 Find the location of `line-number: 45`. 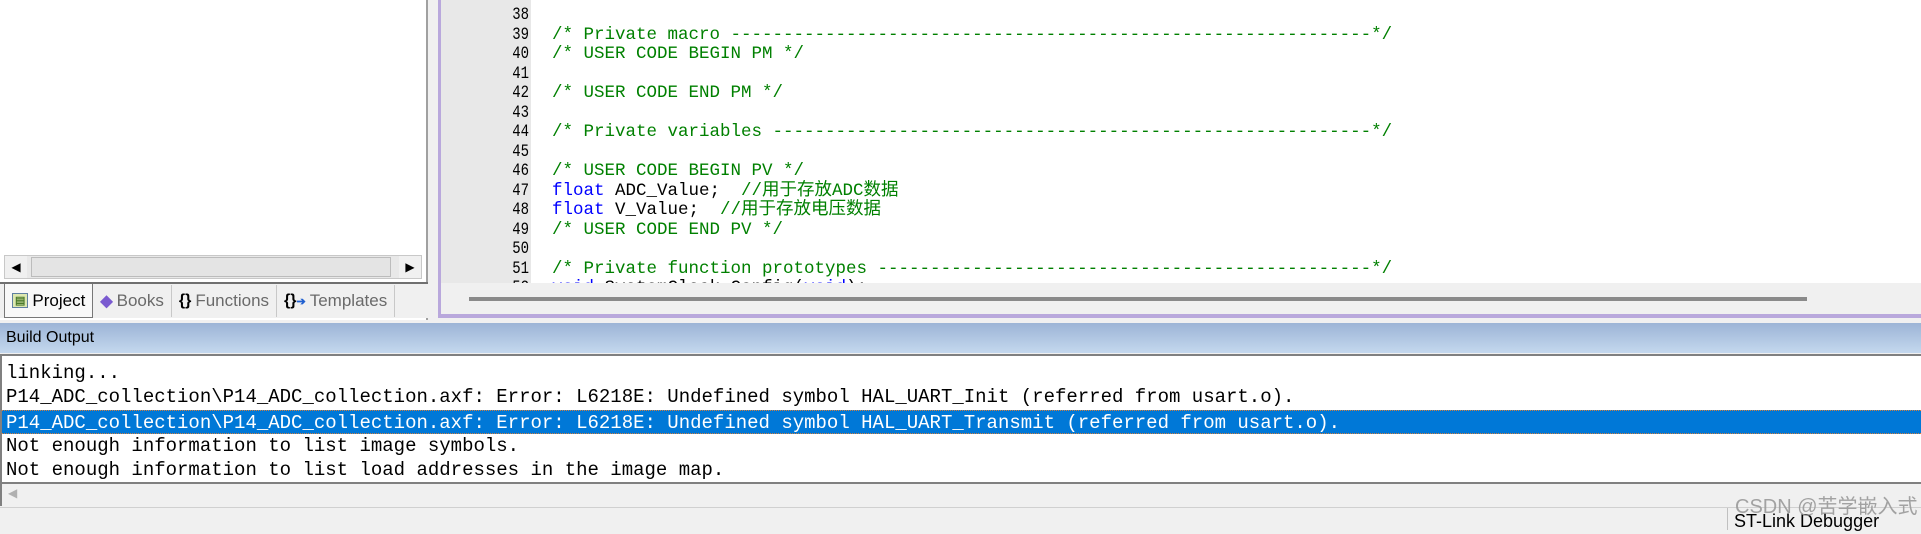

line-number: 45 is located at coordinates (520, 151).